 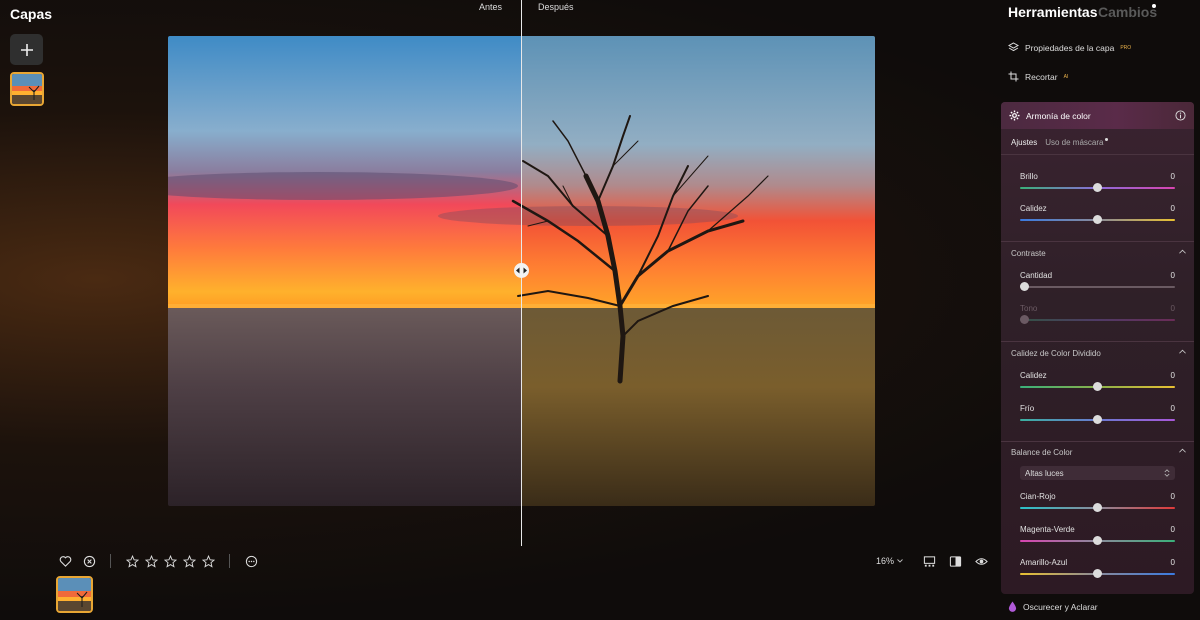 What do you see at coordinates (1044, 562) in the screenshot?
I see `yellow-blue-label: Amarillo-Azul` at bounding box center [1044, 562].